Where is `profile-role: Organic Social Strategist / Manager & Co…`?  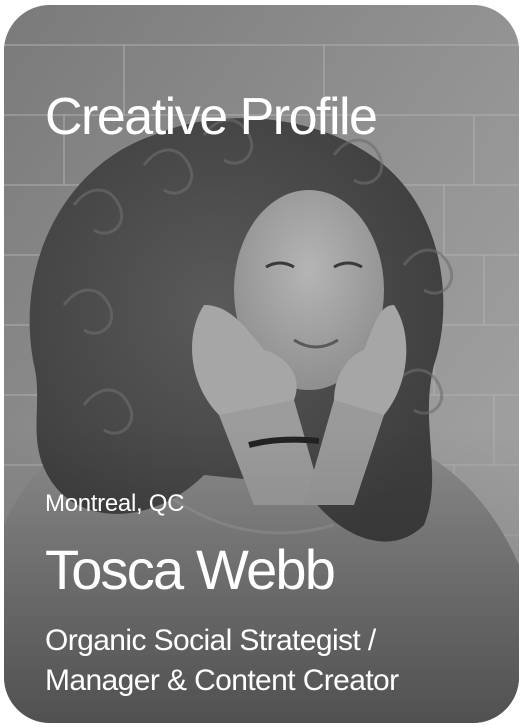
profile-role: Organic Social Strategist / Manager & Co… is located at coordinates (222, 661).